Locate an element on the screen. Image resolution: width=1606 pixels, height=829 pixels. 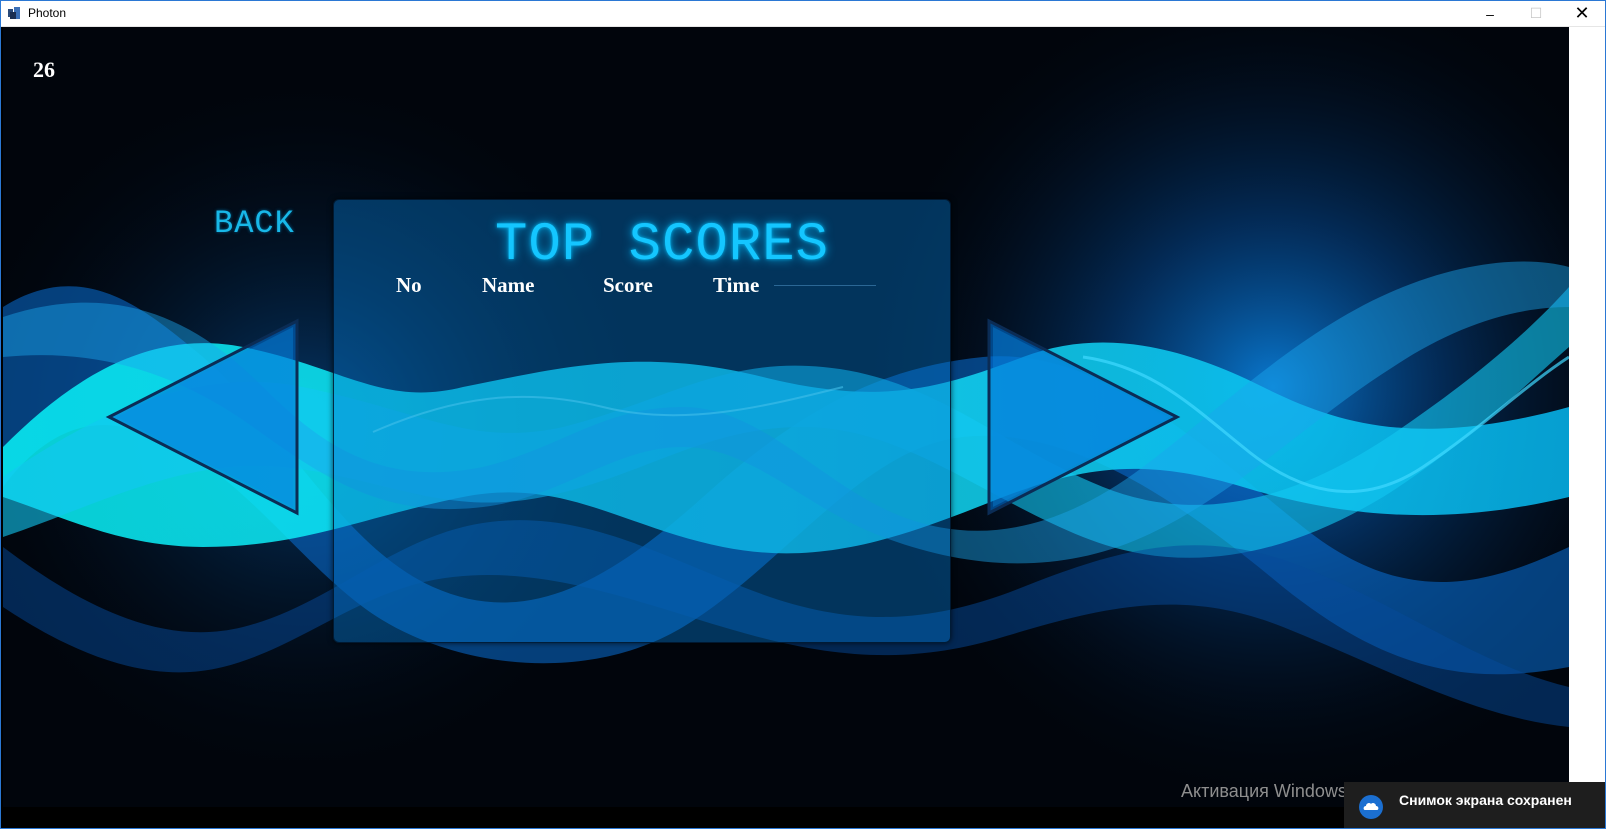
window-scrollbar-area is located at coordinates (1587, 417).